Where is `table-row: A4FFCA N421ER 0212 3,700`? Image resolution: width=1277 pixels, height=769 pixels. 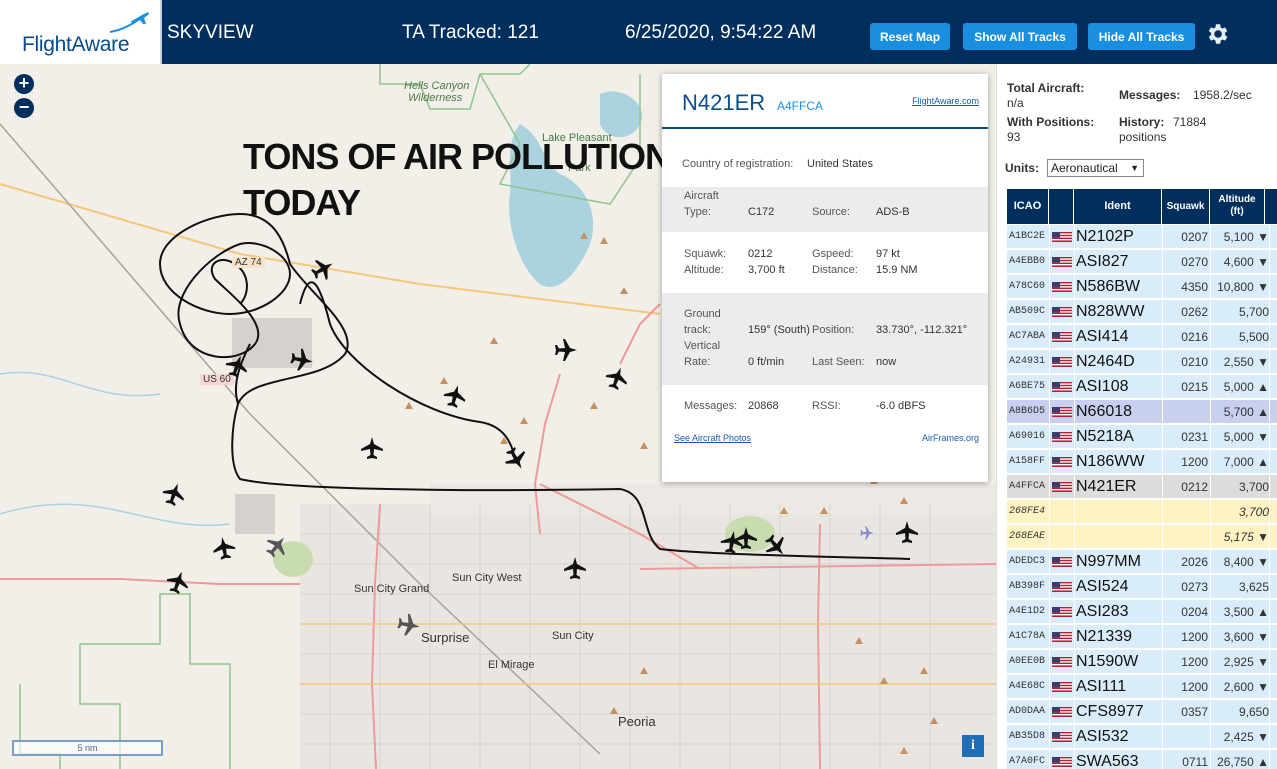
table-row: A4FFCA N421ER 0212 3,700 is located at coordinates (1142, 487).